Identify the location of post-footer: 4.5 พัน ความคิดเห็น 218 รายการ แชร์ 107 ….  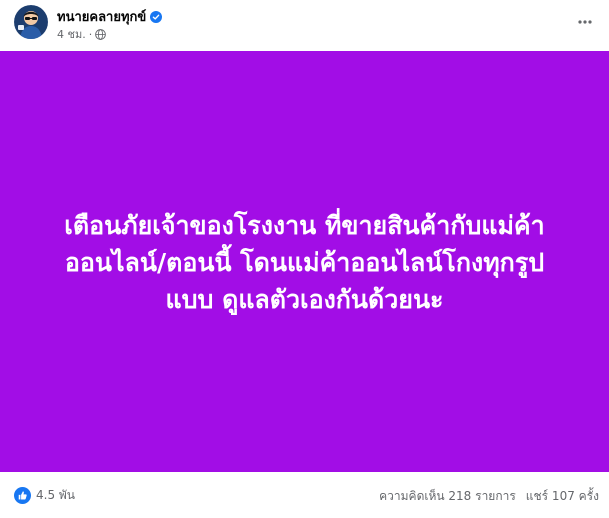
(304, 495).